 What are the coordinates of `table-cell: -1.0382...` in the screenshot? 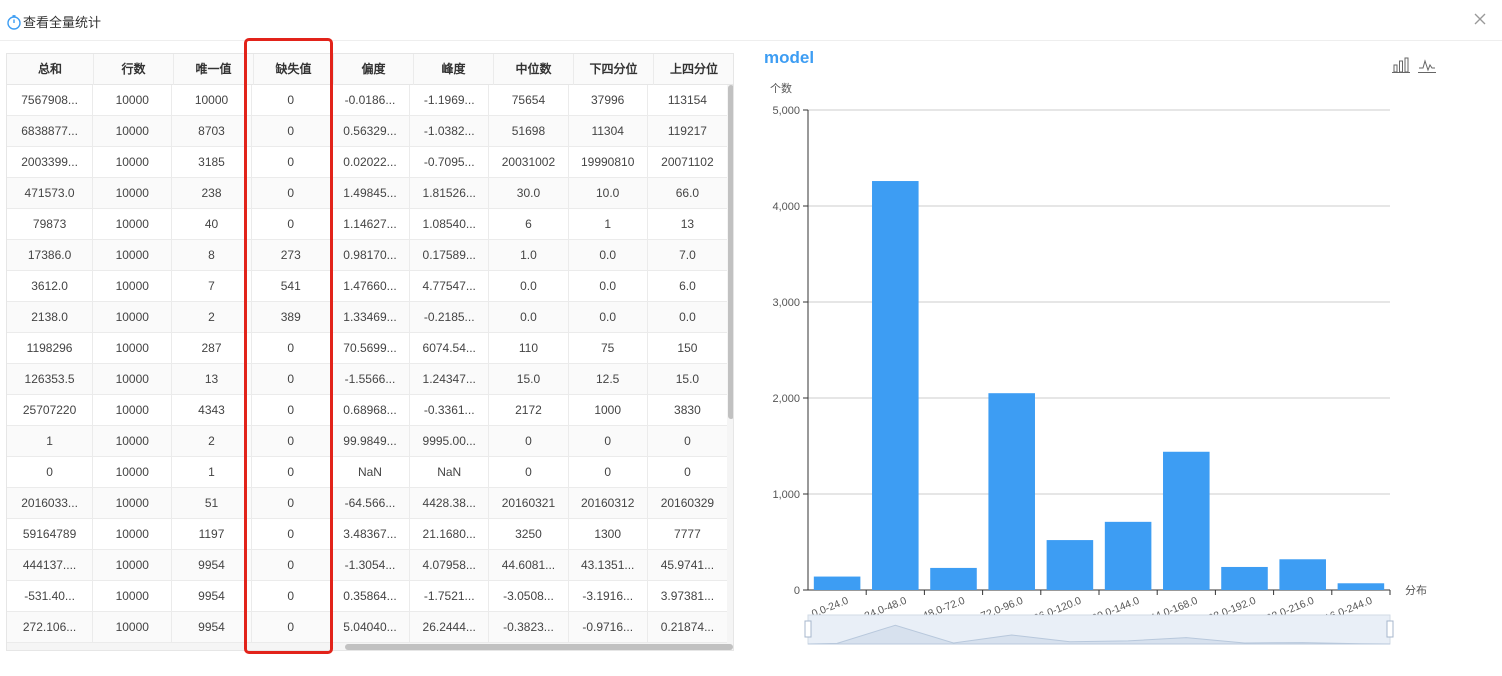 It's located at (450, 131).